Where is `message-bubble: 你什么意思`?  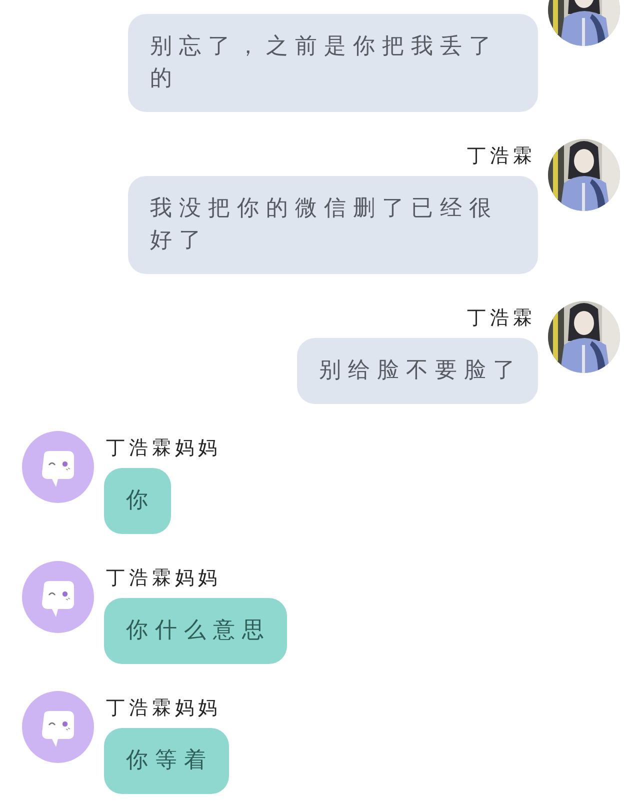 message-bubble: 你什么意思 is located at coordinates (195, 631).